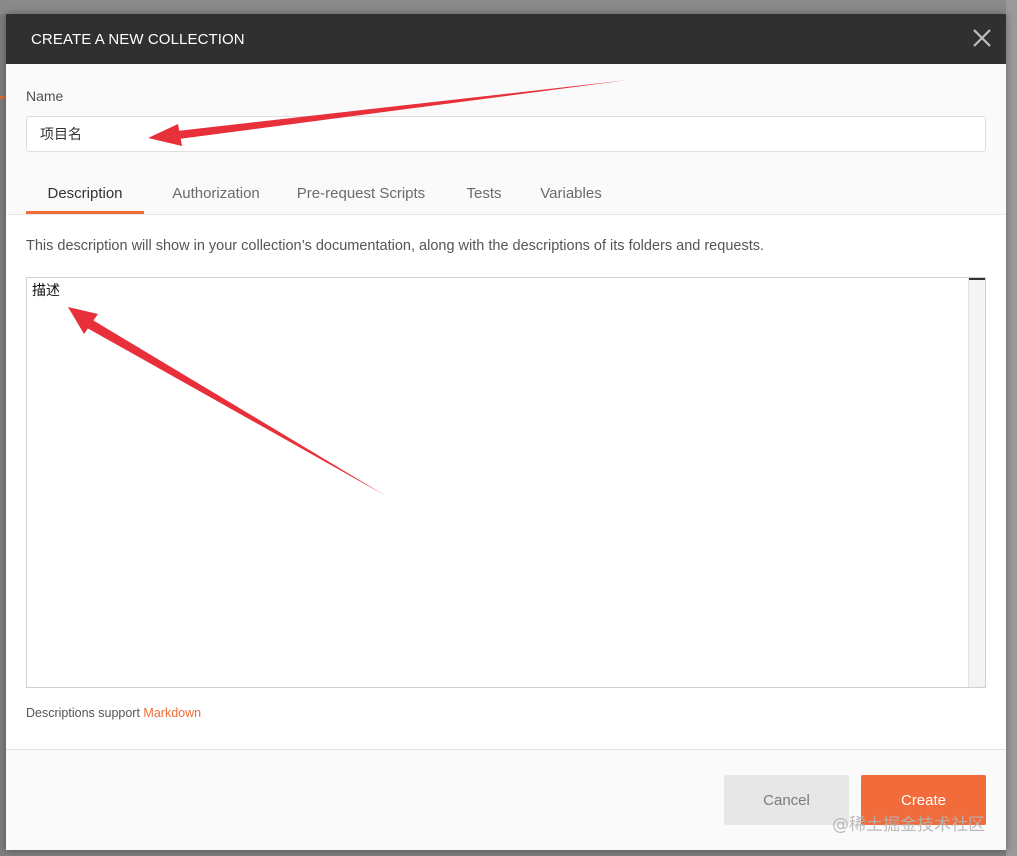 Image resolution: width=1017 pixels, height=856 pixels. What do you see at coordinates (216, 196) in the screenshot?
I see `tab-authorization: Authorization` at bounding box center [216, 196].